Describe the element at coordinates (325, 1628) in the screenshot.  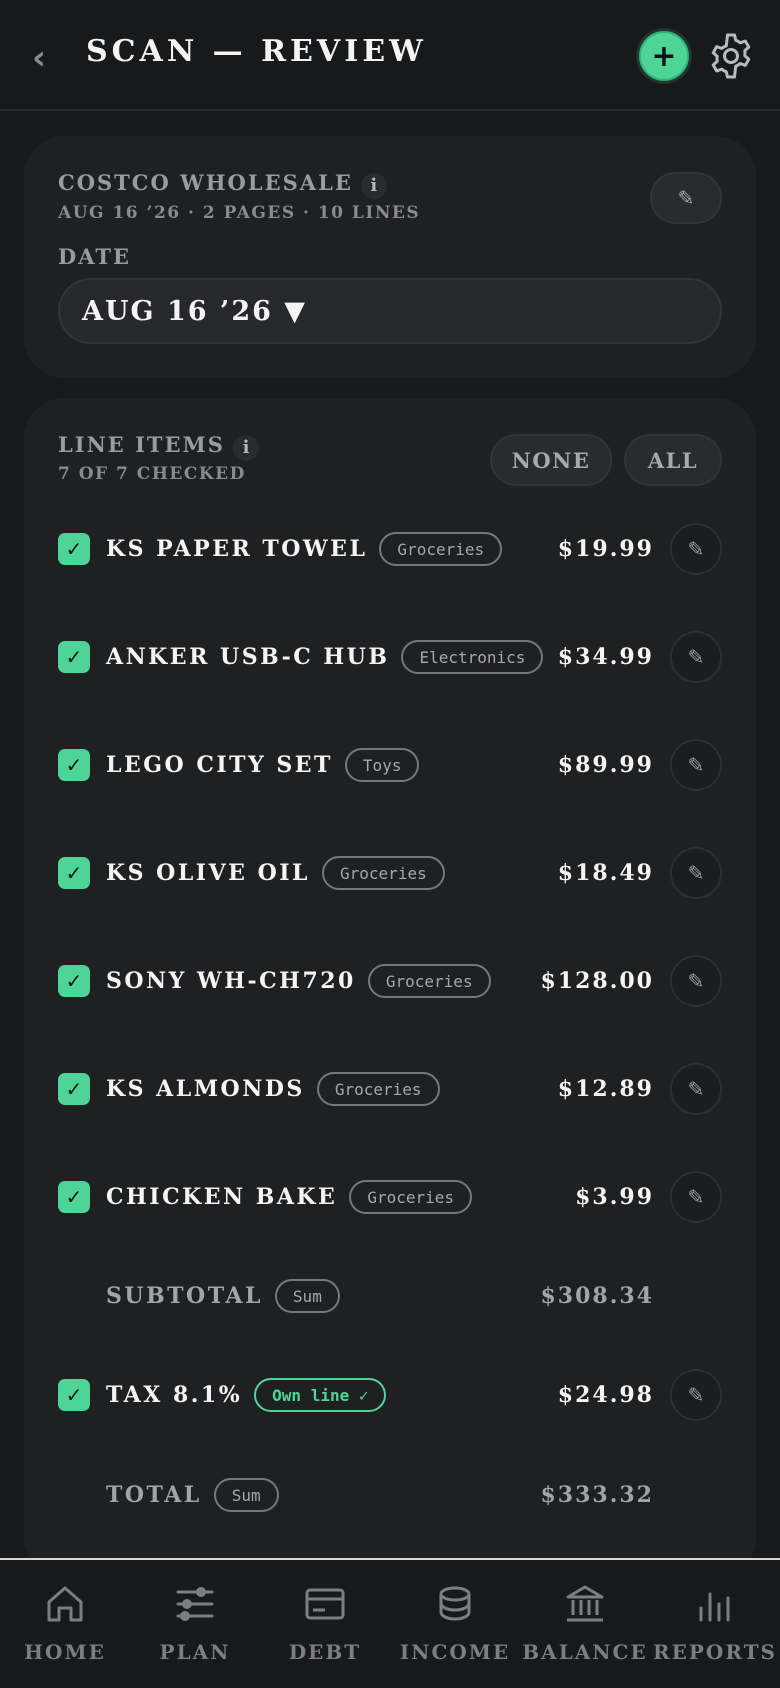
I see `nav-debt: DEBT` at that location.